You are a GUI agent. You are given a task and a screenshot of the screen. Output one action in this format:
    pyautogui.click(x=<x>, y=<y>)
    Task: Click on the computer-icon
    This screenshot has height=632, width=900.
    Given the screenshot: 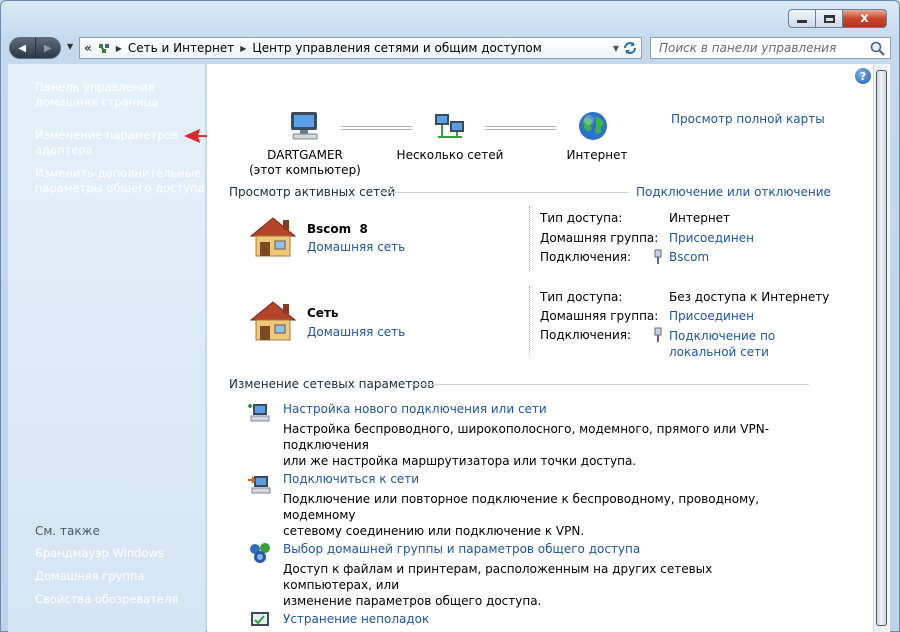 What is the action you would take?
    pyautogui.click(x=304, y=126)
    